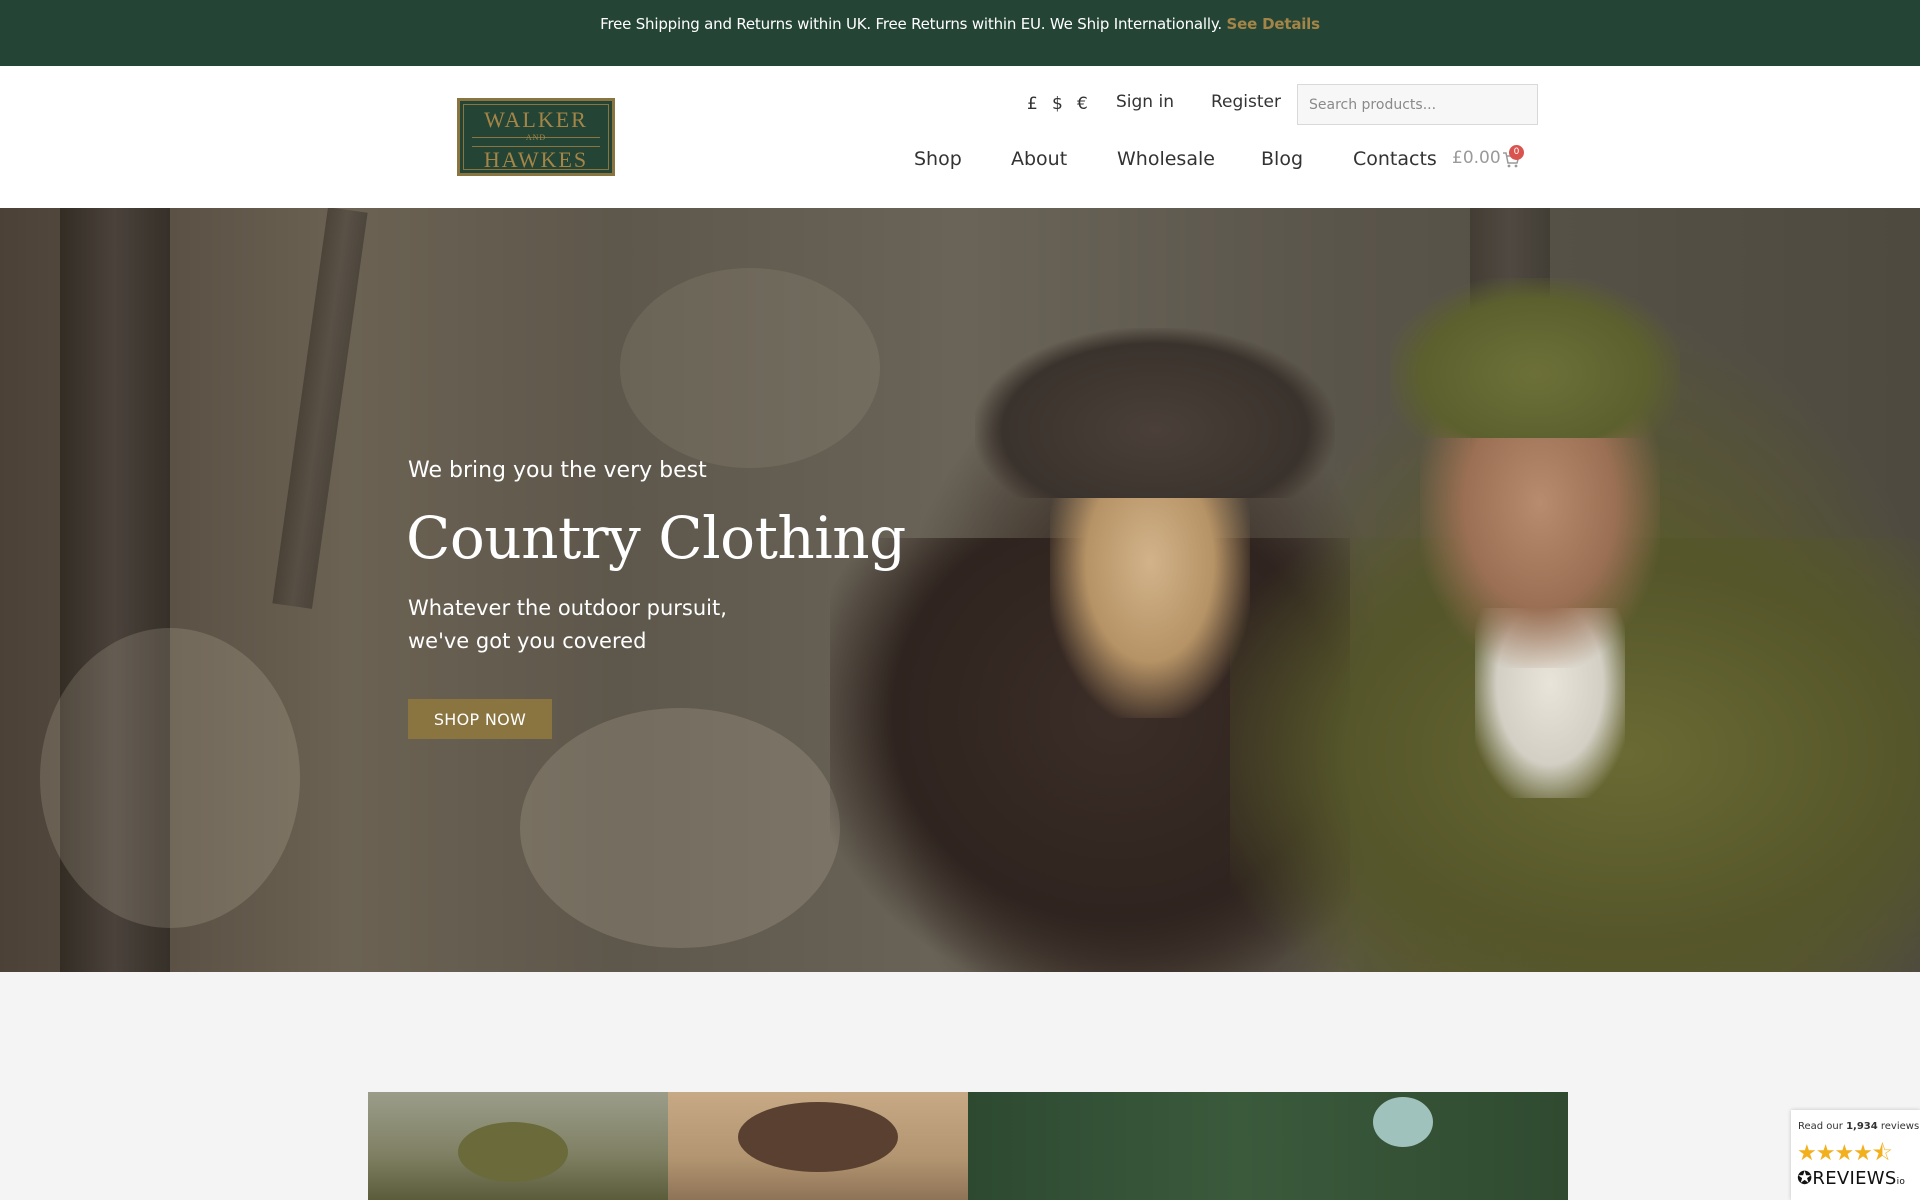 This screenshot has width=1920, height=1200. Describe the element at coordinates (1282, 159) in the screenshot. I see `nav-item-blog: Blog` at that location.